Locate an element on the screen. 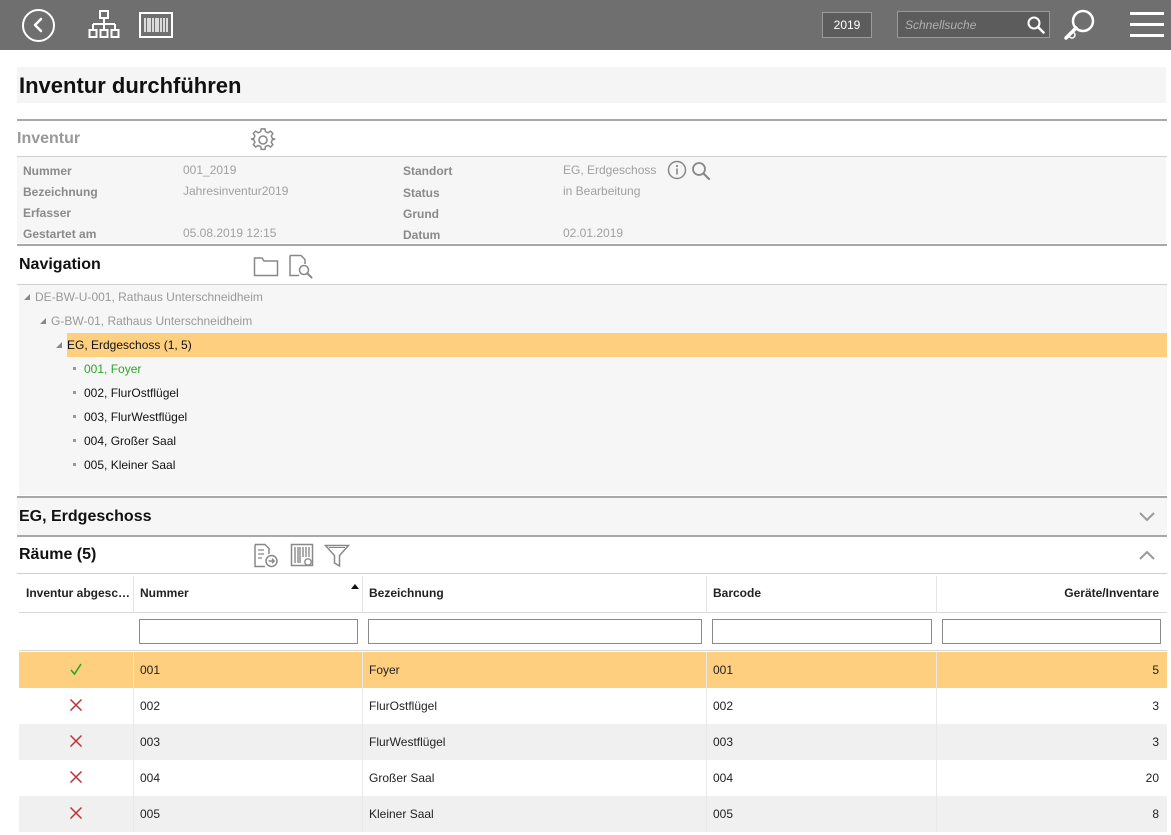 This screenshot has height=835, width=1171. chevron-down-icon is located at coordinates (1147, 517).